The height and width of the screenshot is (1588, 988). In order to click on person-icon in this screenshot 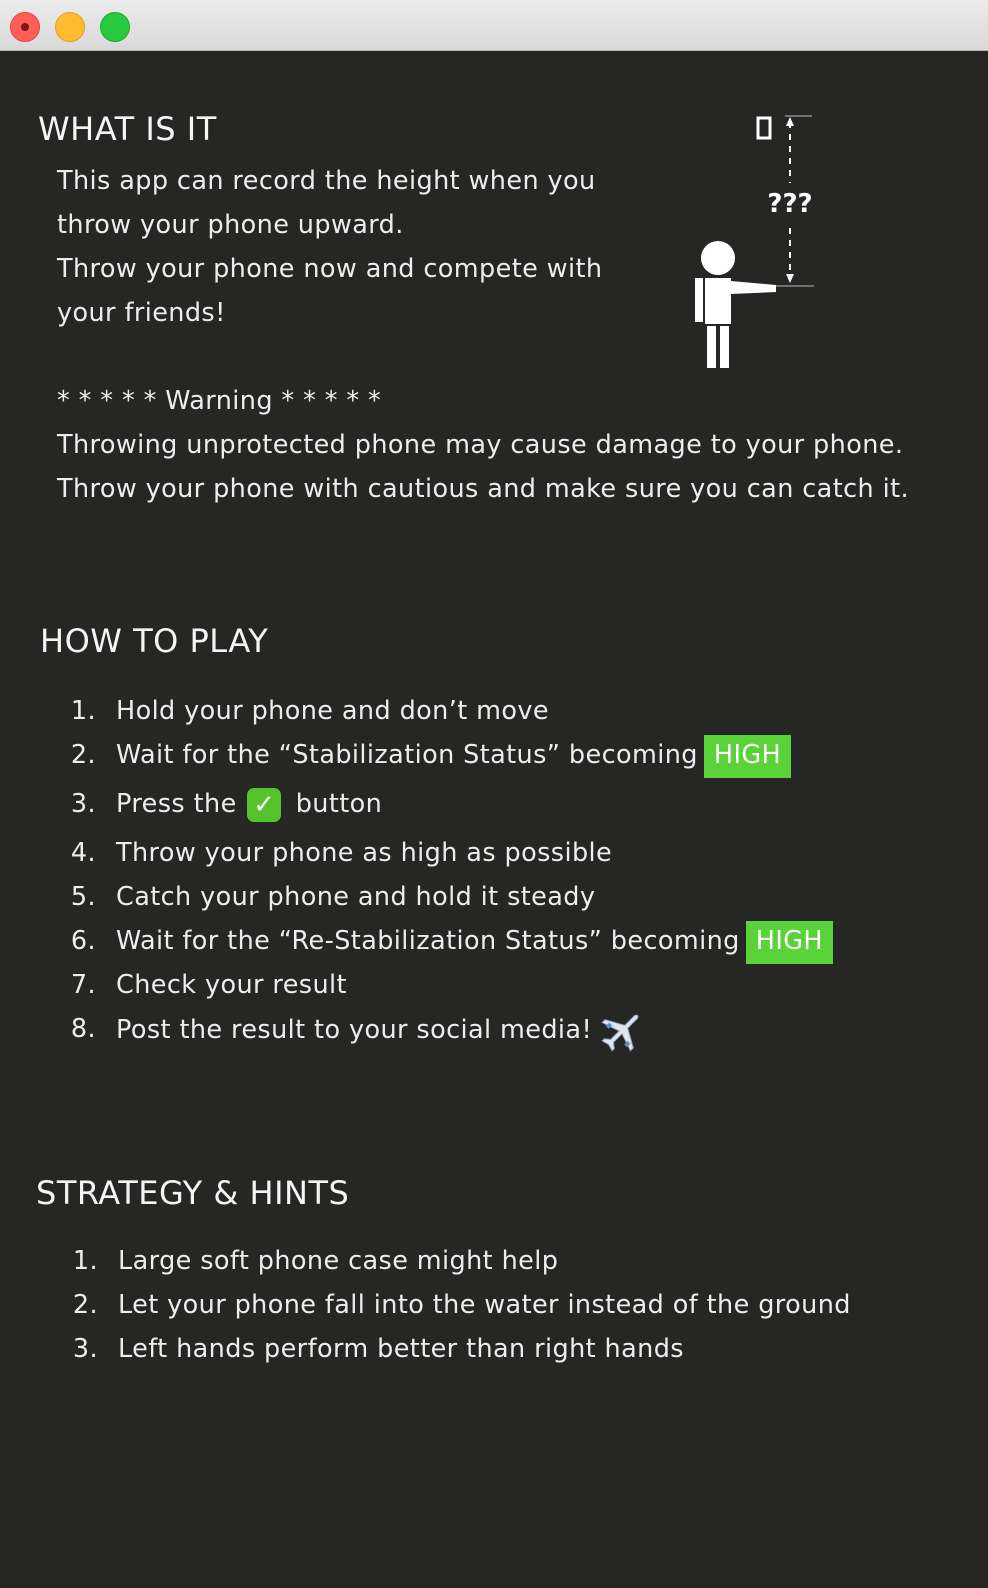, I will do `click(735, 304)`.